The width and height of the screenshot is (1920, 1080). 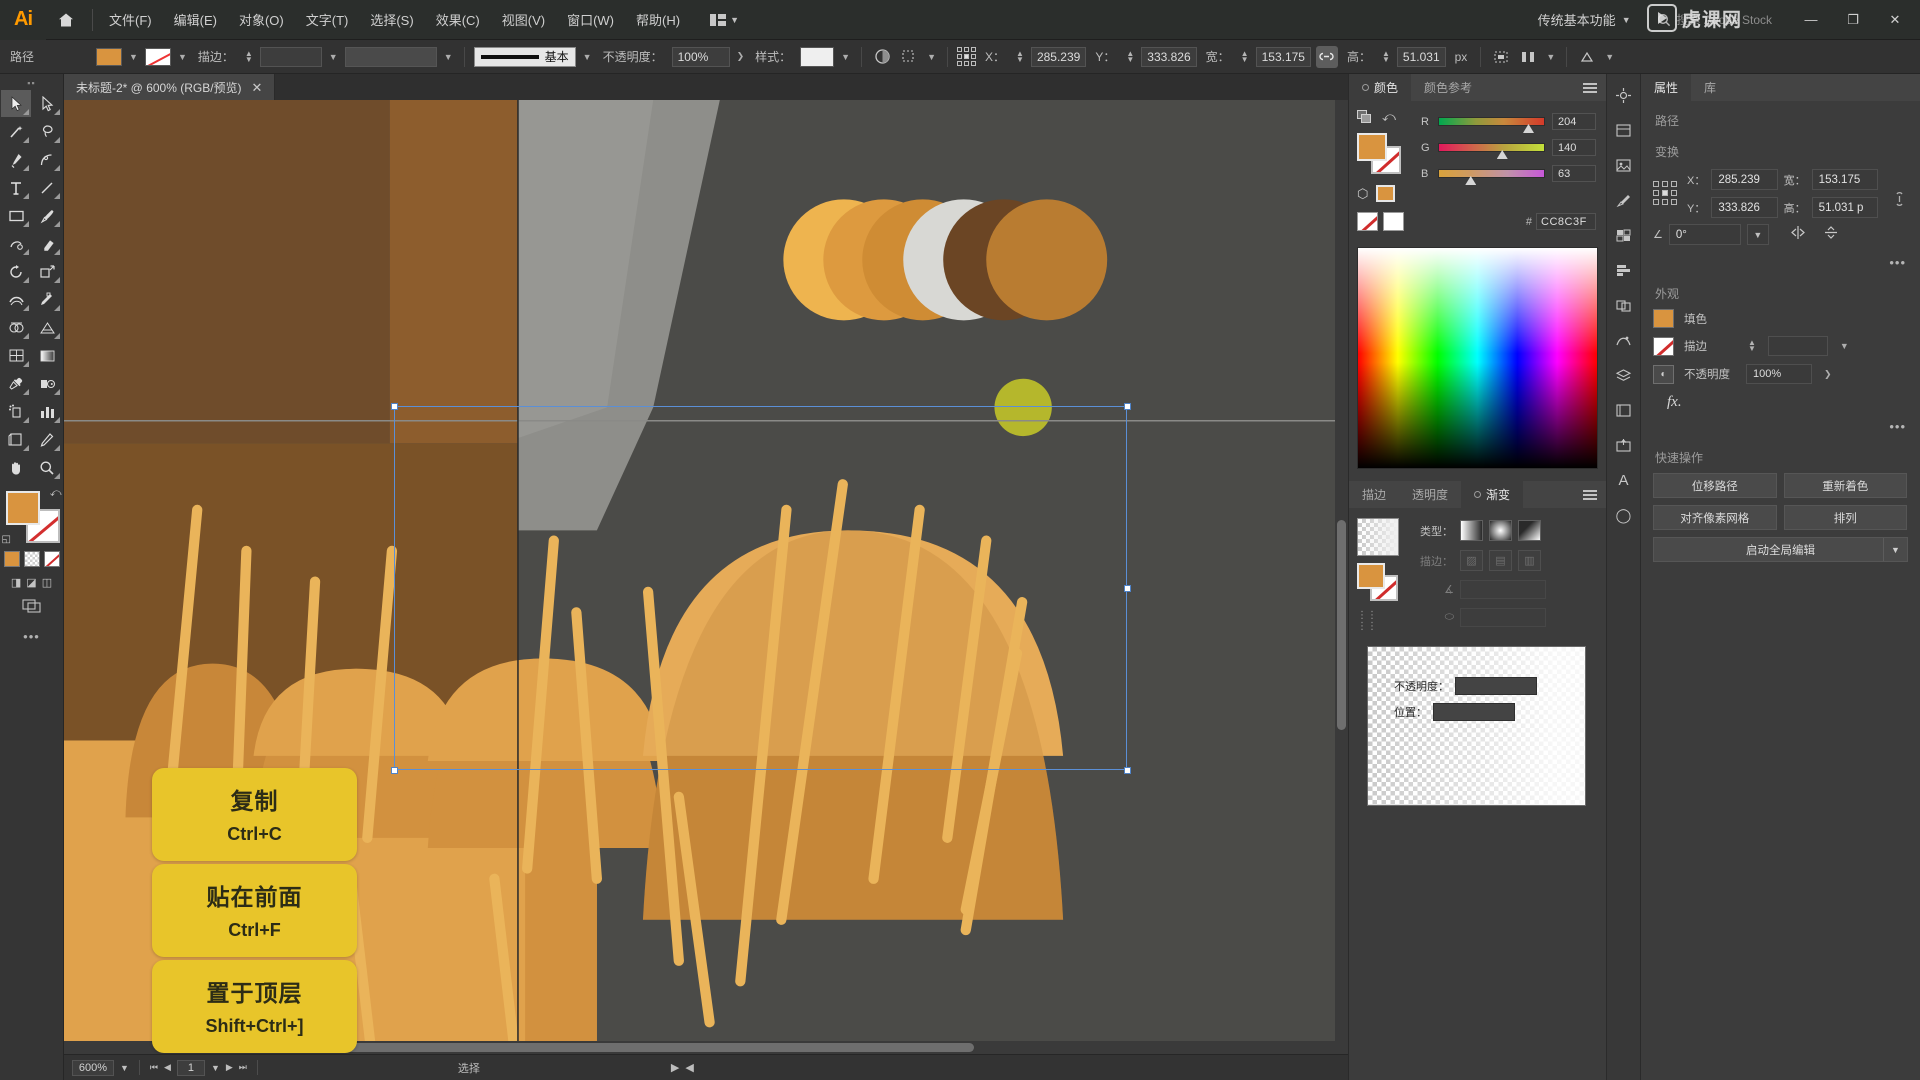 What do you see at coordinates (1665, 199) in the screenshot?
I see `reference-point-selector` at bounding box center [1665, 199].